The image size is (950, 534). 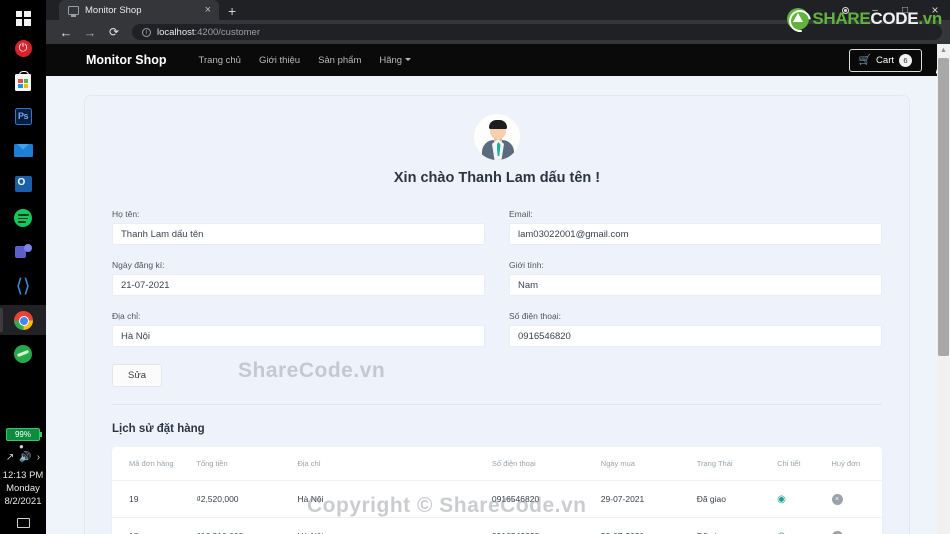 What do you see at coordinates (23, 150) in the screenshot?
I see `mail-icon` at bounding box center [23, 150].